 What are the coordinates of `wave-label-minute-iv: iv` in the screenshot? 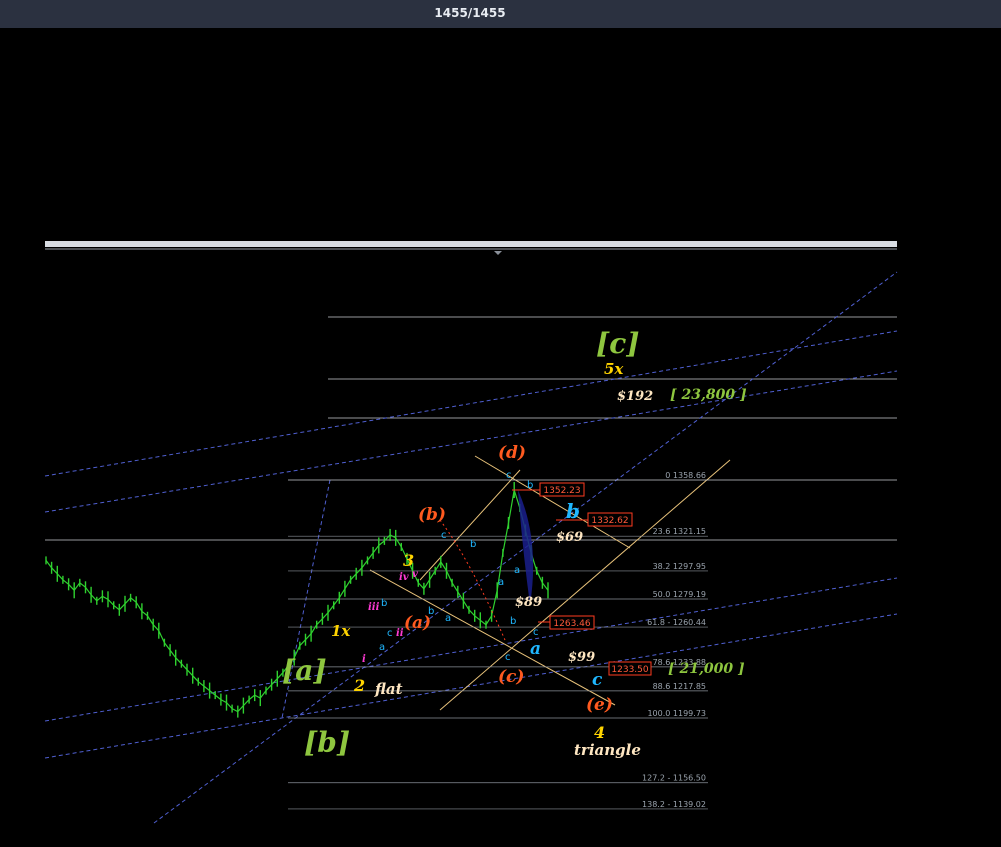 It's located at (404, 577).